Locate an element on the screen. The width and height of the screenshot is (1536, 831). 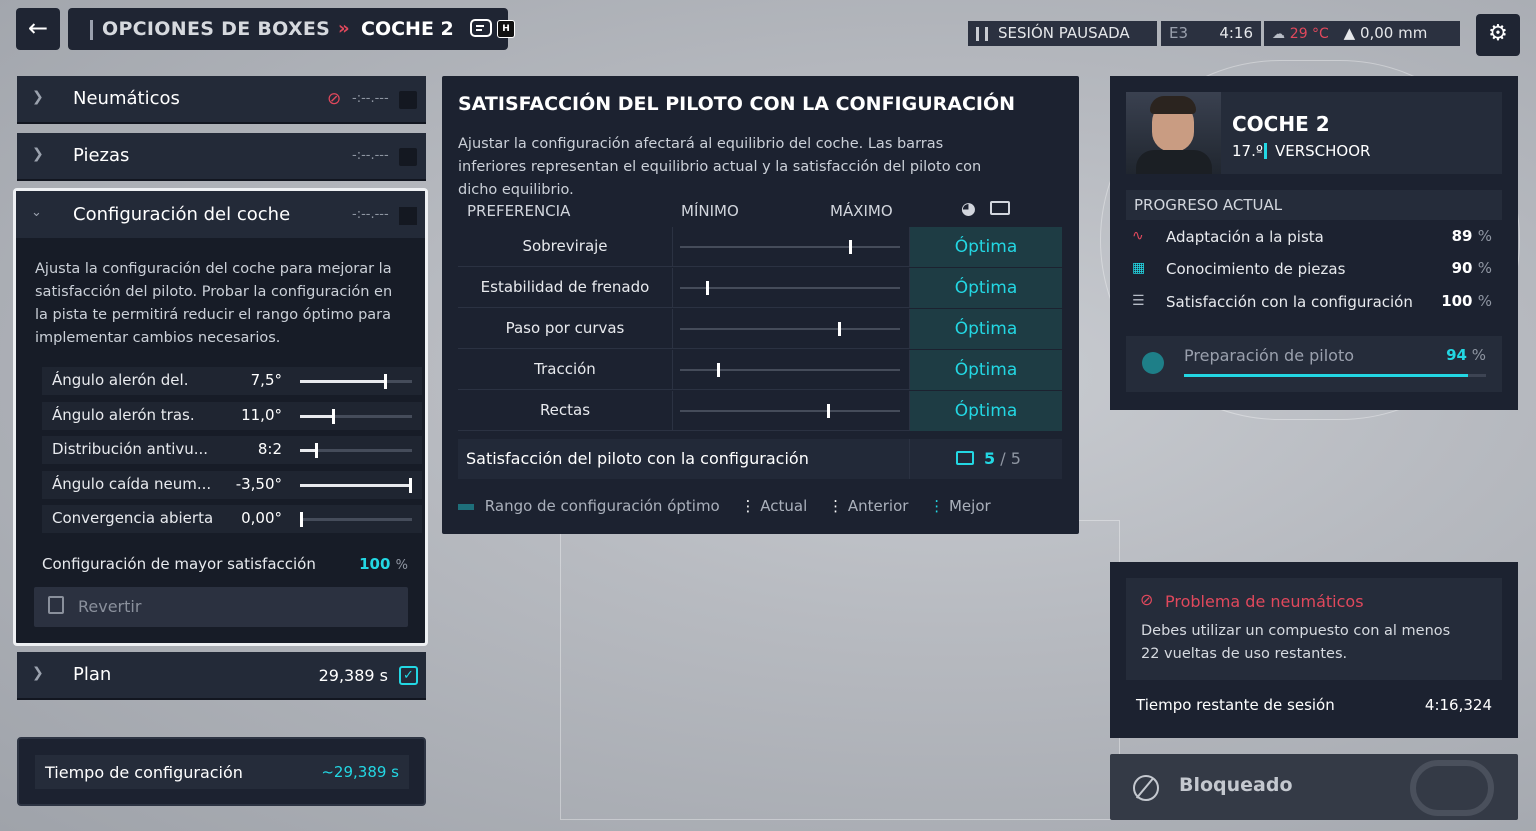
tyres-checkbox is located at coordinates (408, 100).